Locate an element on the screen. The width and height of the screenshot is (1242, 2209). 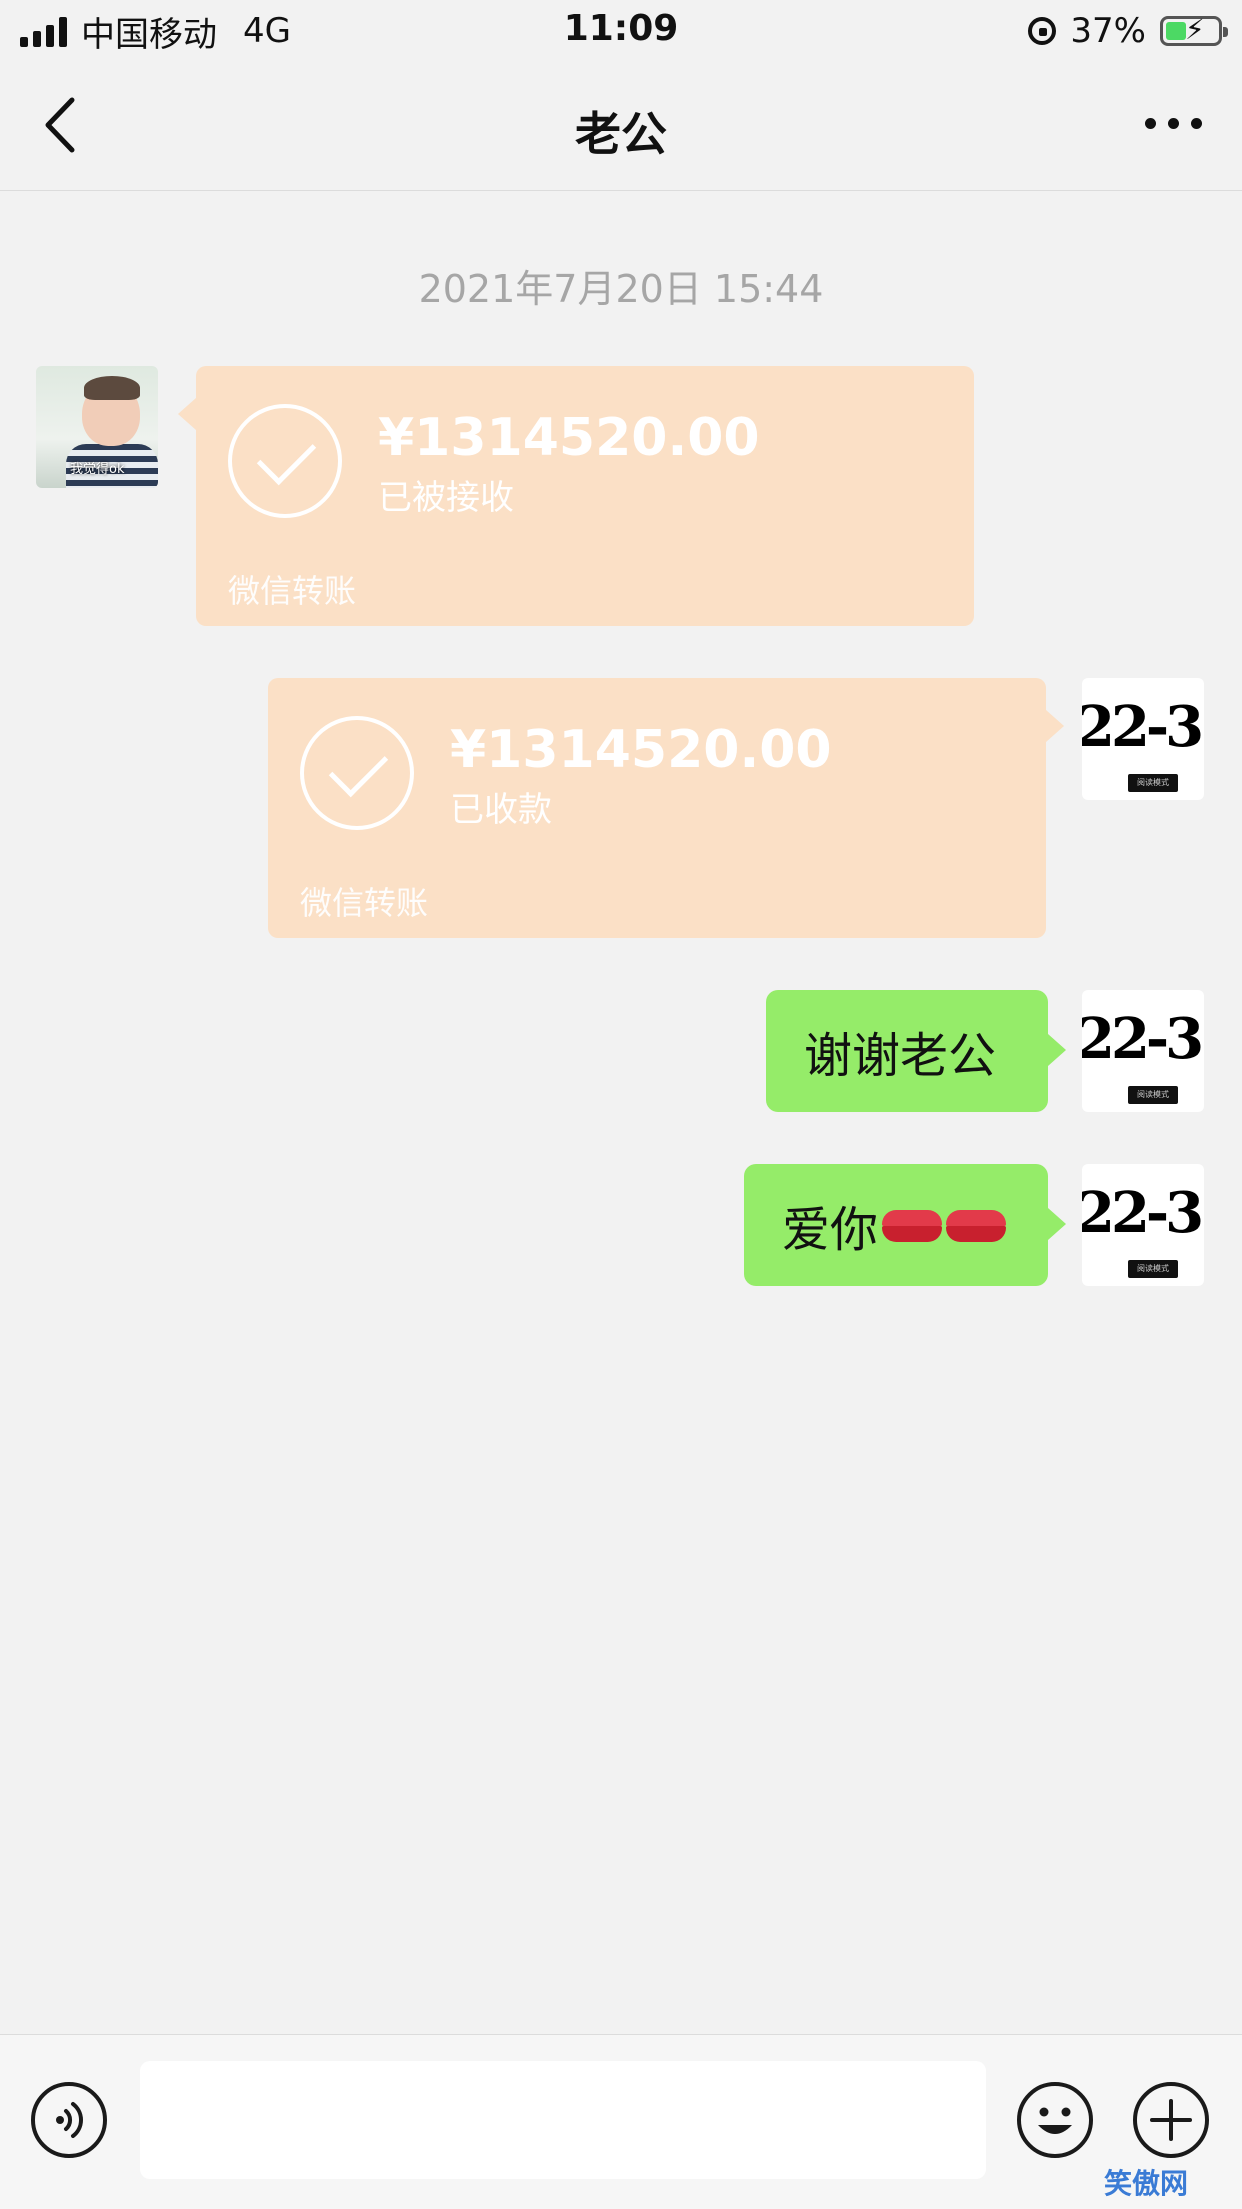
contact-avatar: 我觉得ok is located at coordinates (97, 427).